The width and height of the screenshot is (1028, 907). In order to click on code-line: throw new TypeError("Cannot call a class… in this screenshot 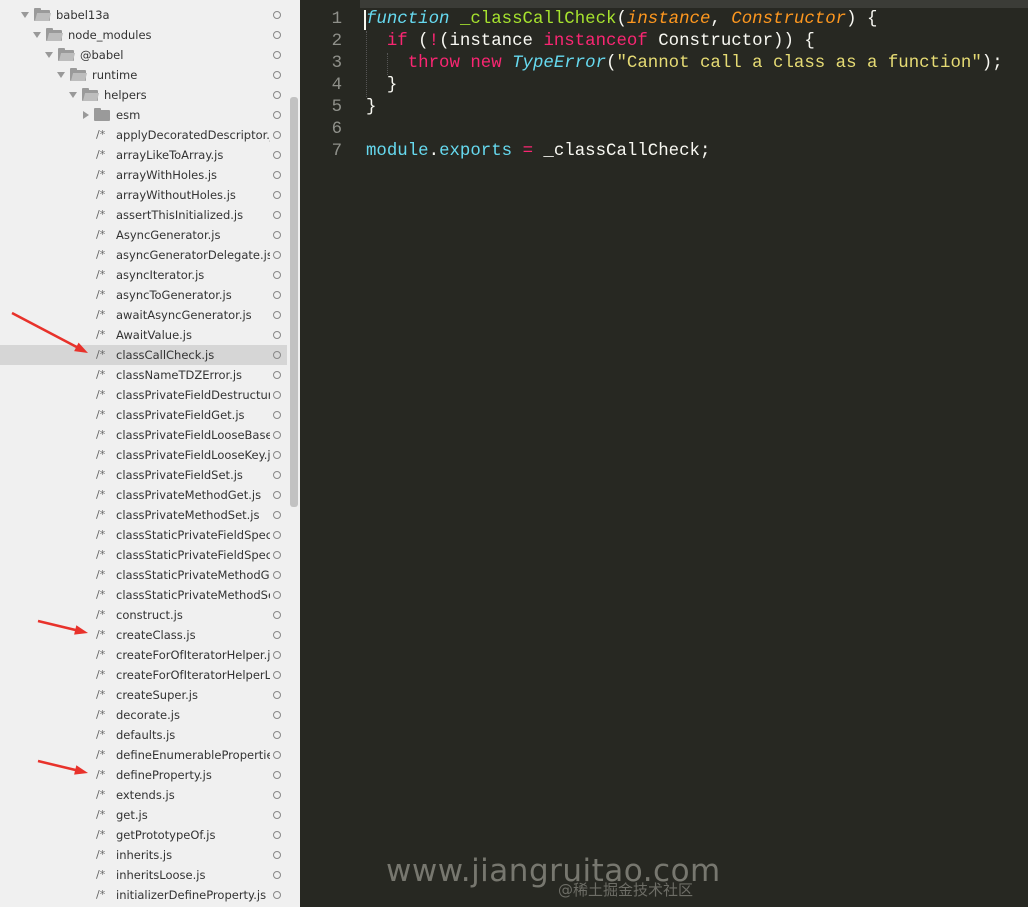, I will do `click(684, 64)`.